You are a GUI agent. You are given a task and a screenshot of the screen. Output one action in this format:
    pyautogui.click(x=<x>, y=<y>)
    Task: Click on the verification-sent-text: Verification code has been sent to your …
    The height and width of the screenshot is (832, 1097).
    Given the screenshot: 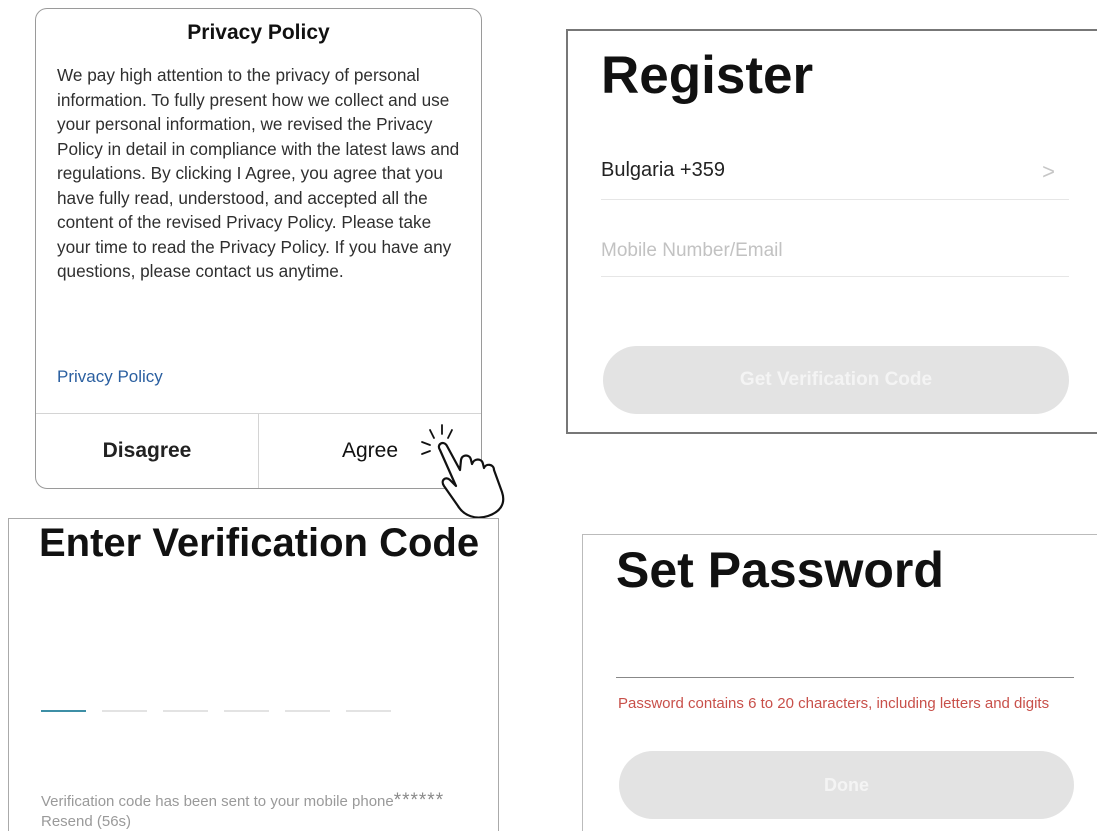 What is the action you would take?
    pyautogui.click(x=217, y=801)
    